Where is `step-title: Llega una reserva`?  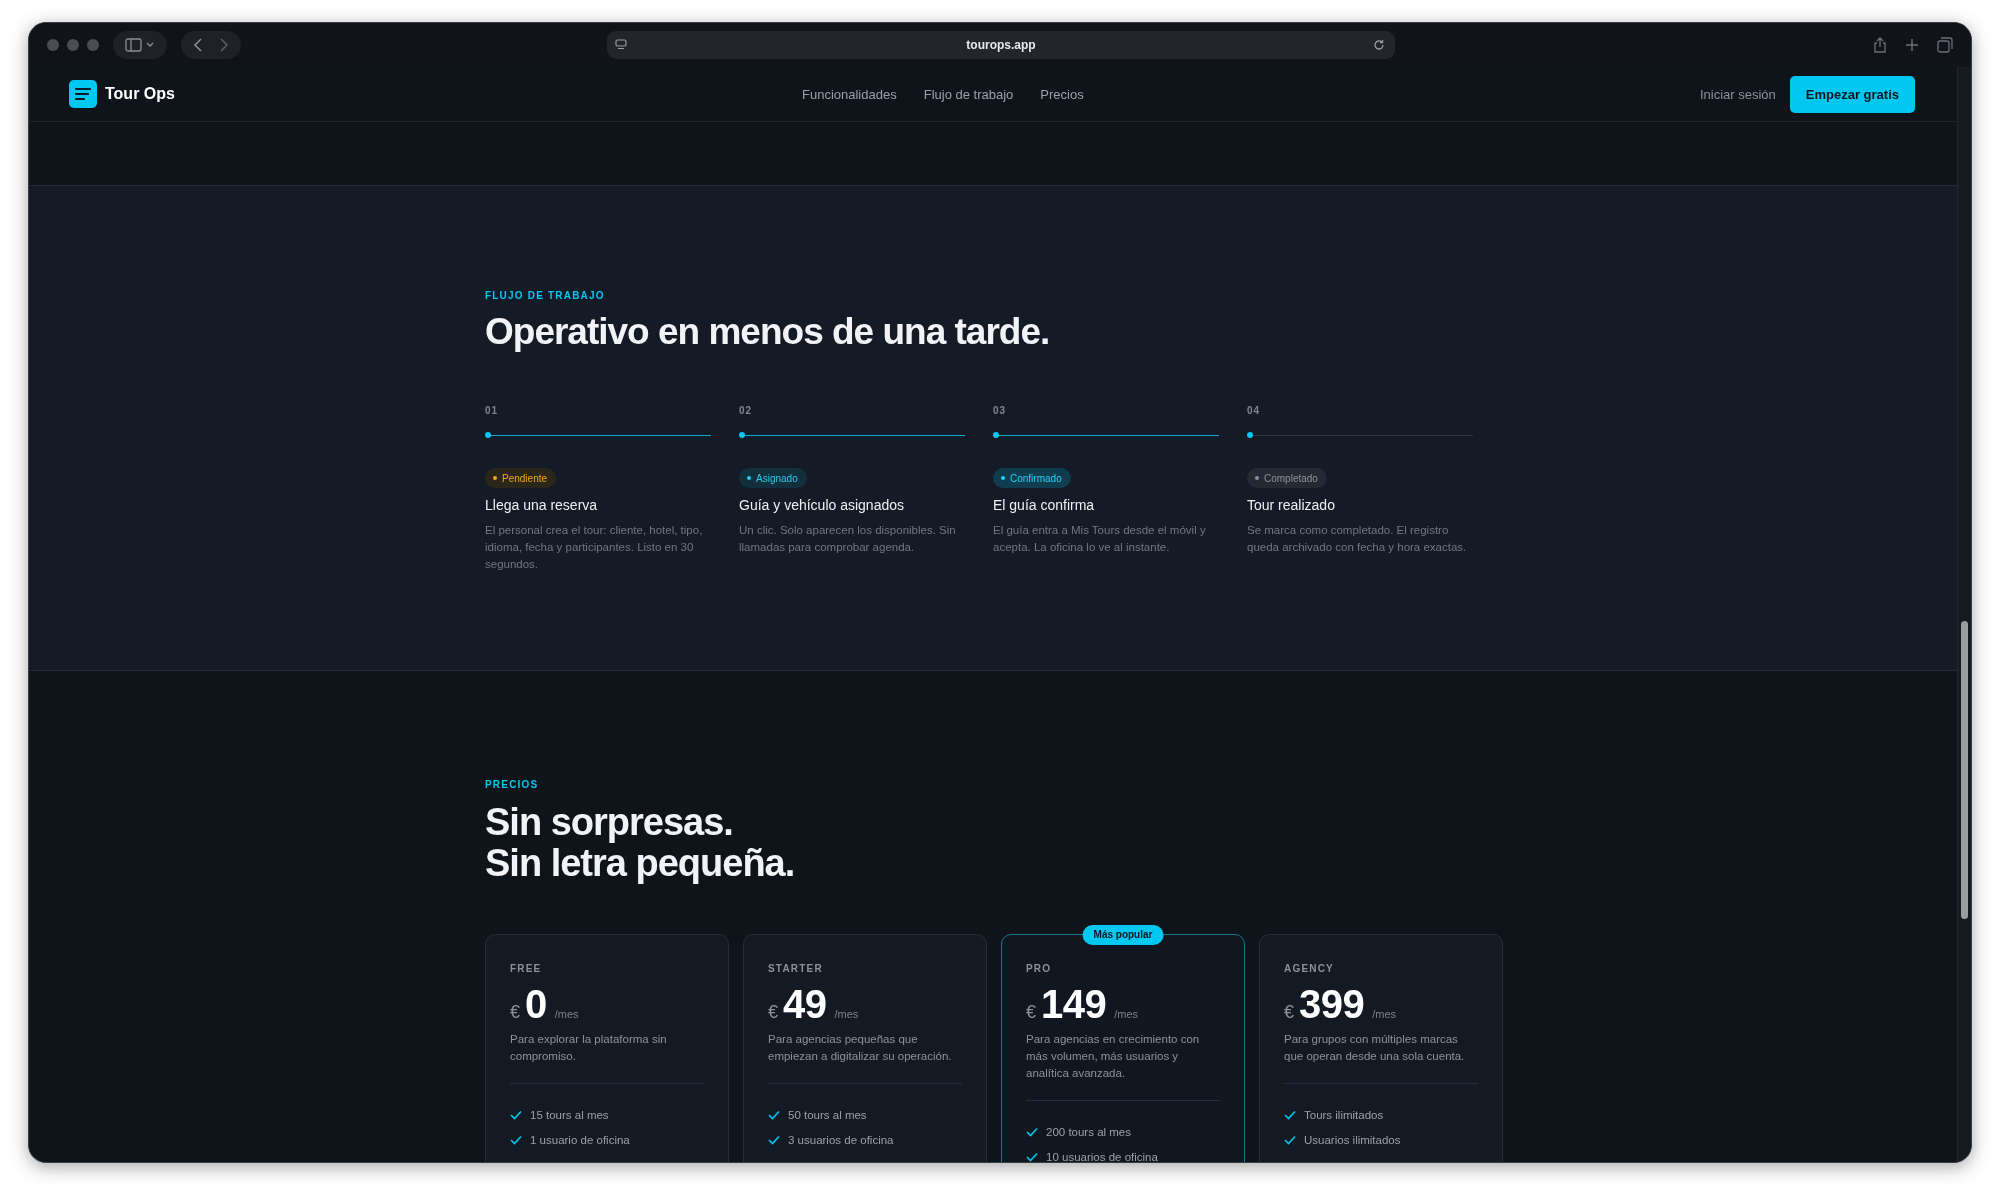
step-title: Llega una reserva is located at coordinates (542, 505).